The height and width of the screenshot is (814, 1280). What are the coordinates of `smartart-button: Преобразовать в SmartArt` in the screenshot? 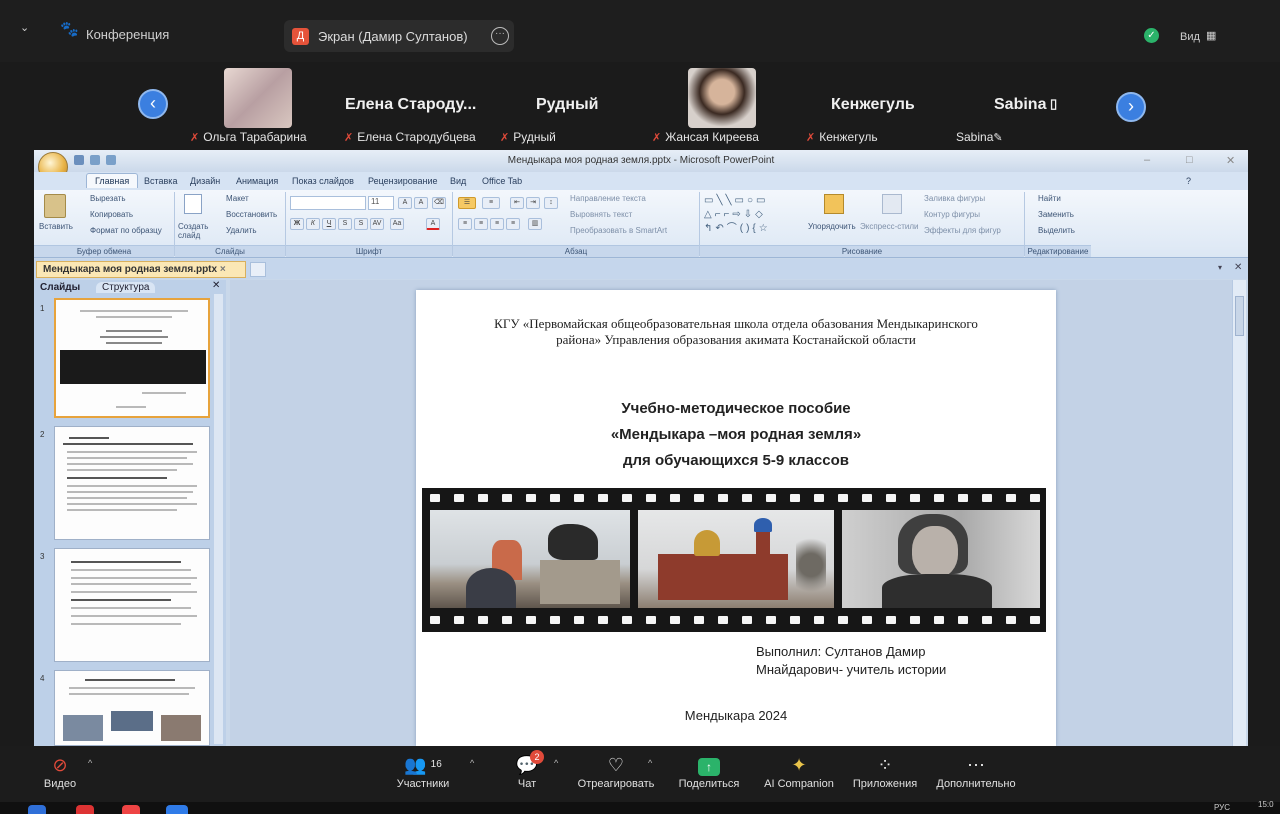 It's located at (618, 230).